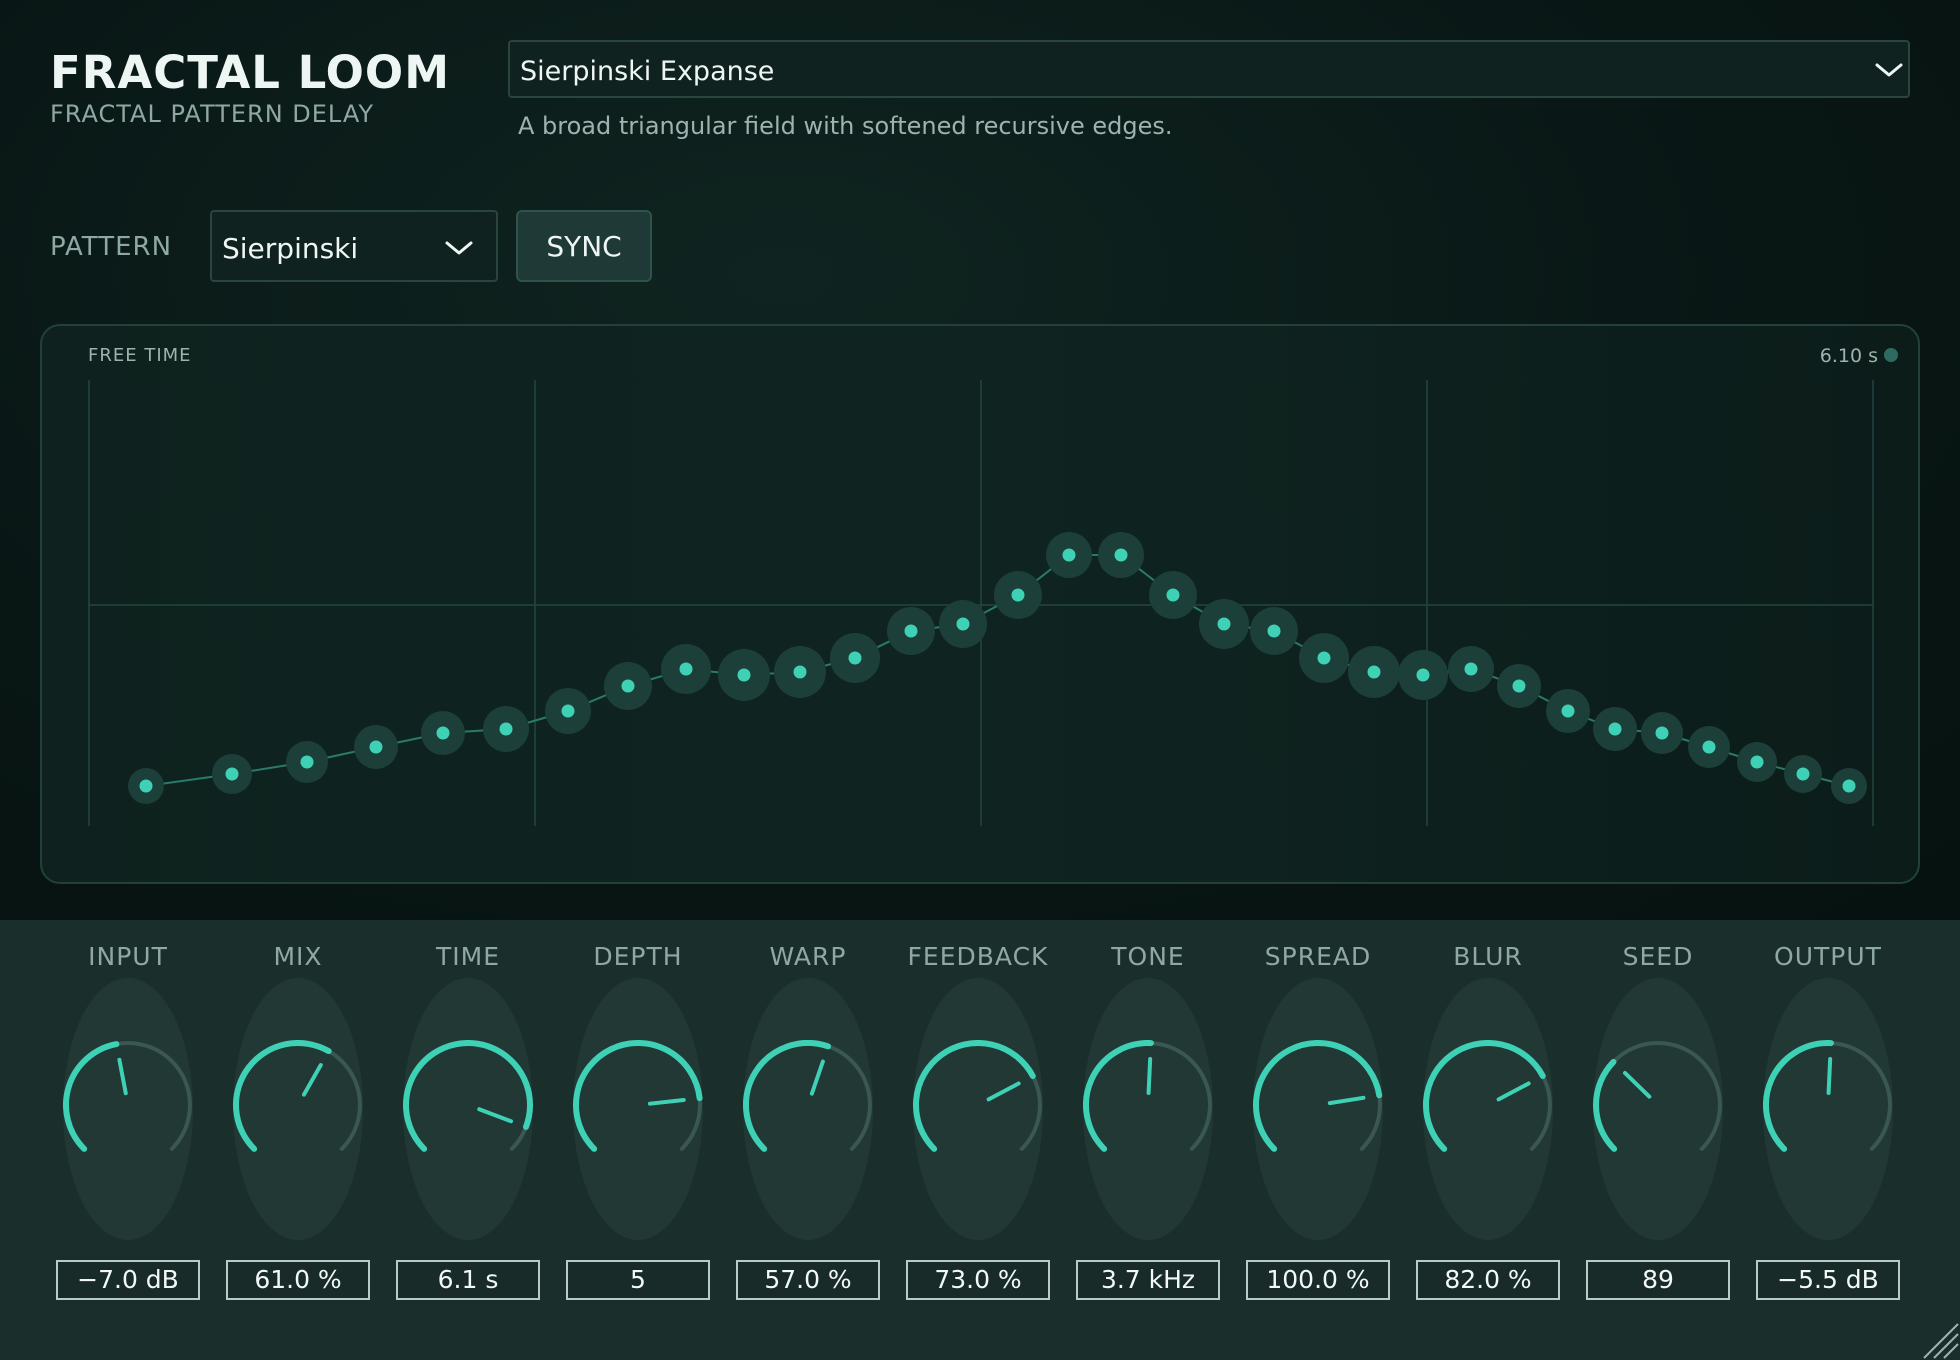 The height and width of the screenshot is (1360, 1960). I want to click on resize-grip-icon, so click(1938, 1338).